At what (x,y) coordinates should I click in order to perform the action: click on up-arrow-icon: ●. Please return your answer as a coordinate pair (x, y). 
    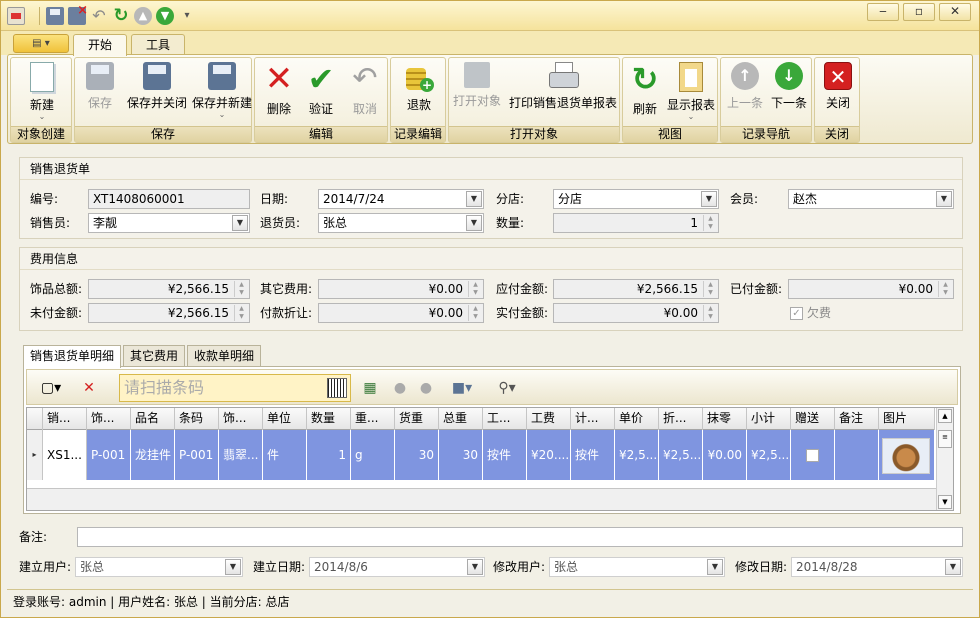
    Looking at the image, I should click on (400, 388).